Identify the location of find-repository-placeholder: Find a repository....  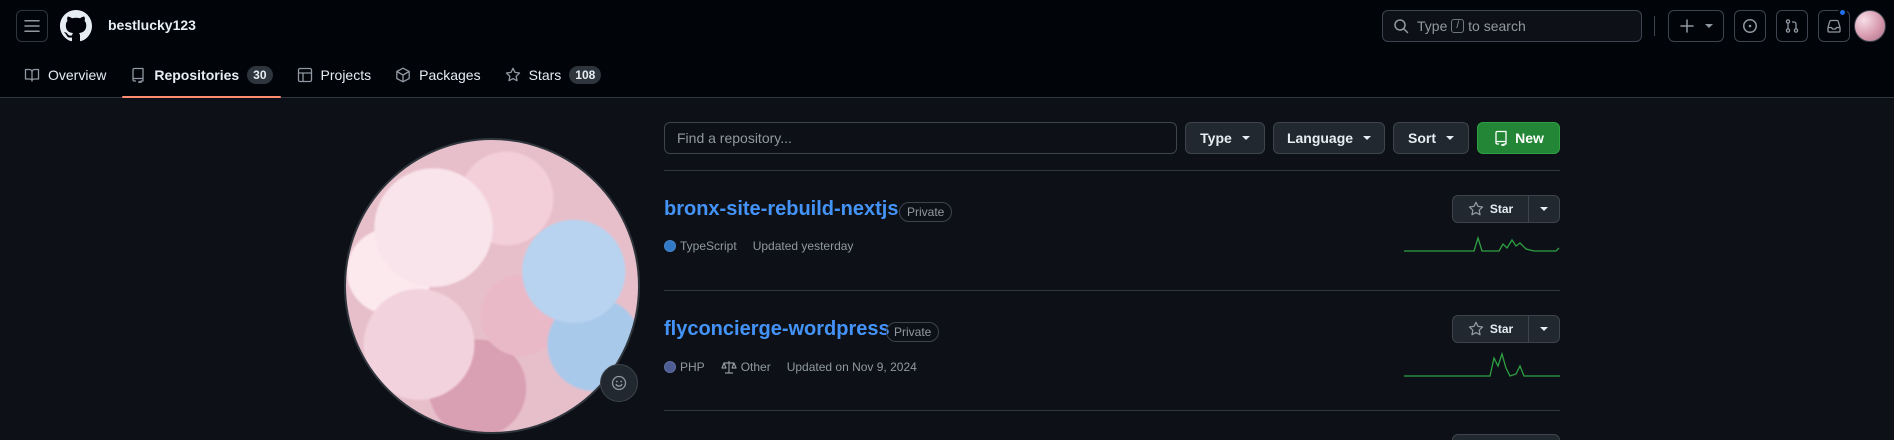
(734, 138).